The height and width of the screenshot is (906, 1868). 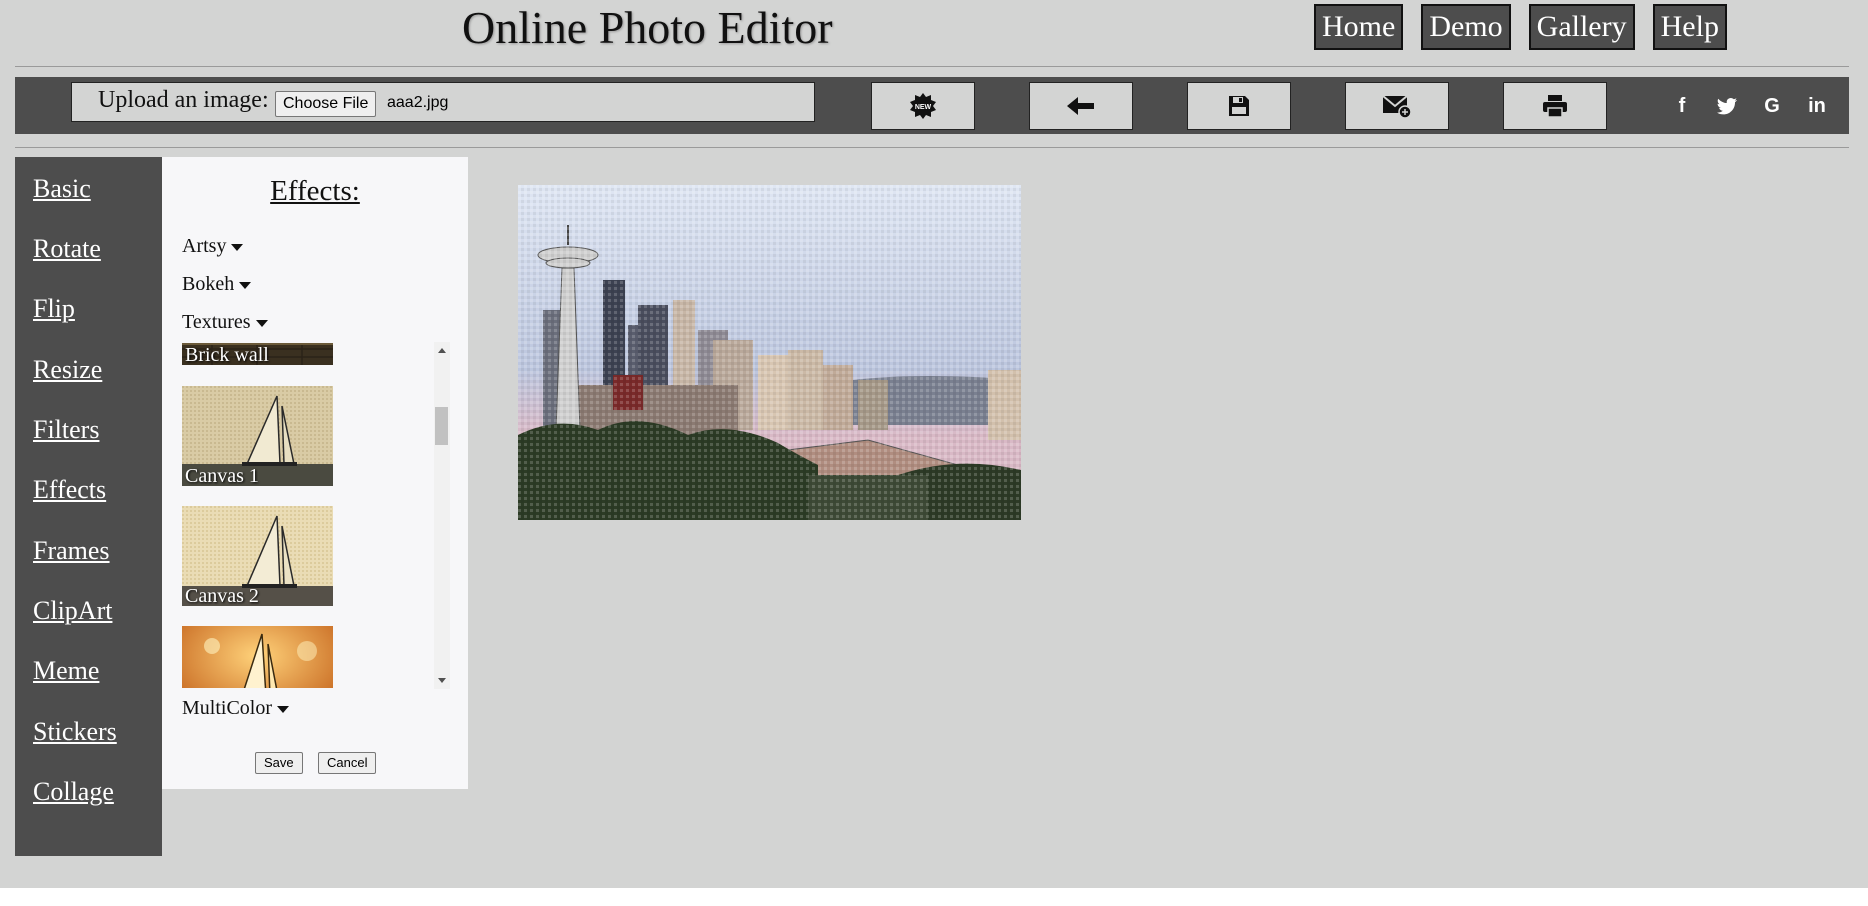 I want to click on texture-4-image, so click(x=257, y=657).